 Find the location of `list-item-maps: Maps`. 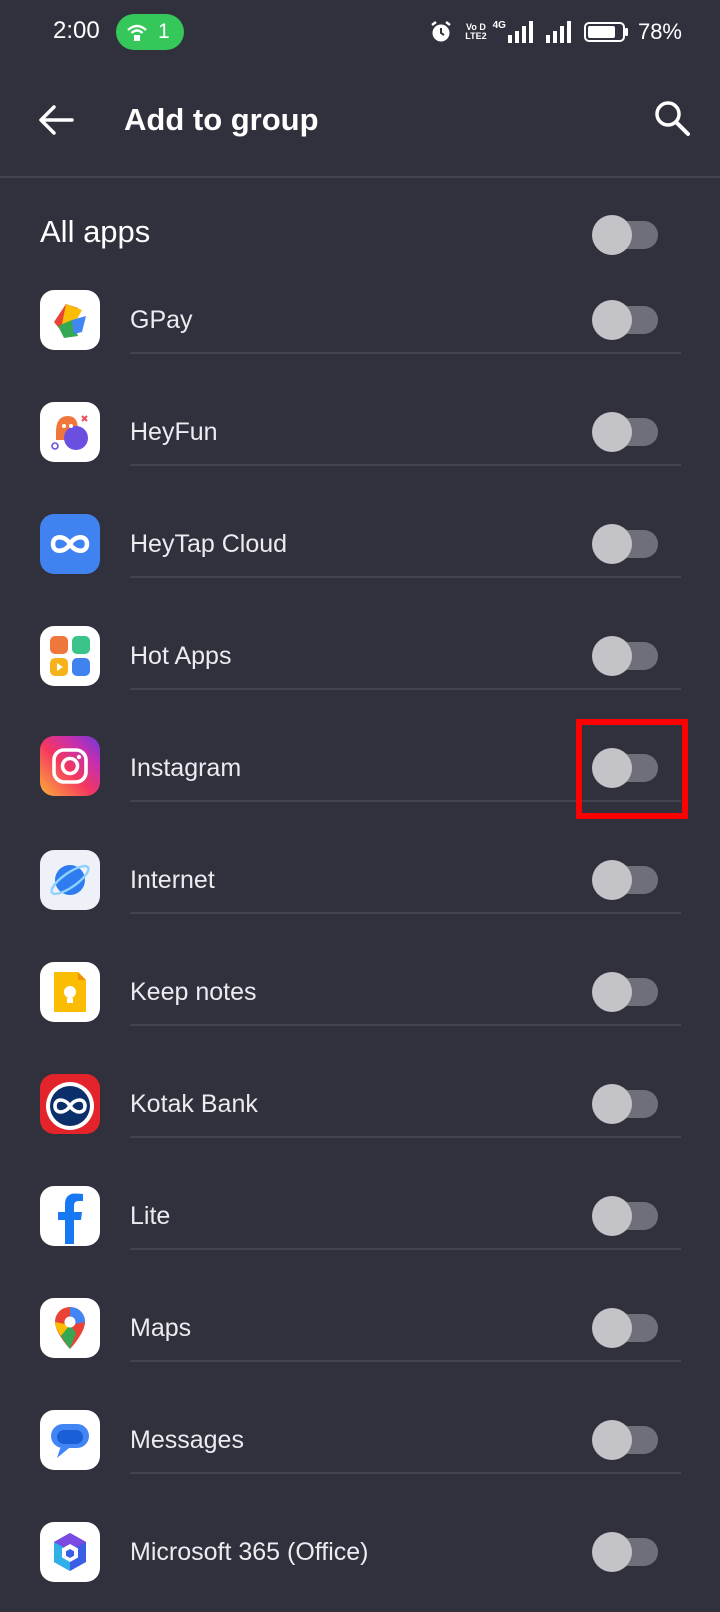

list-item-maps: Maps is located at coordinates (360, 1328).